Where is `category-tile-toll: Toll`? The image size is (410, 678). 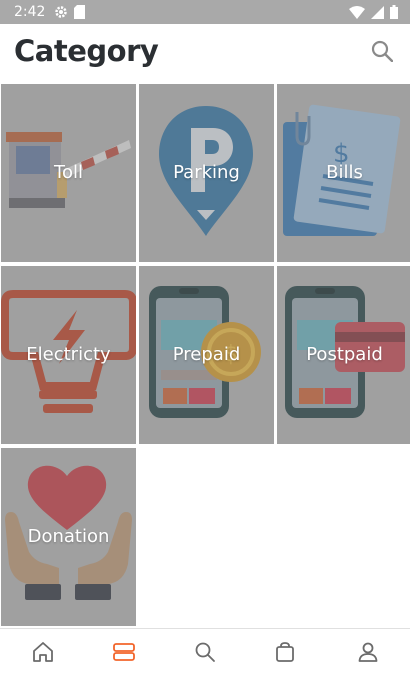 category-tile-toll: Toll is located at coordinates (68, 173).